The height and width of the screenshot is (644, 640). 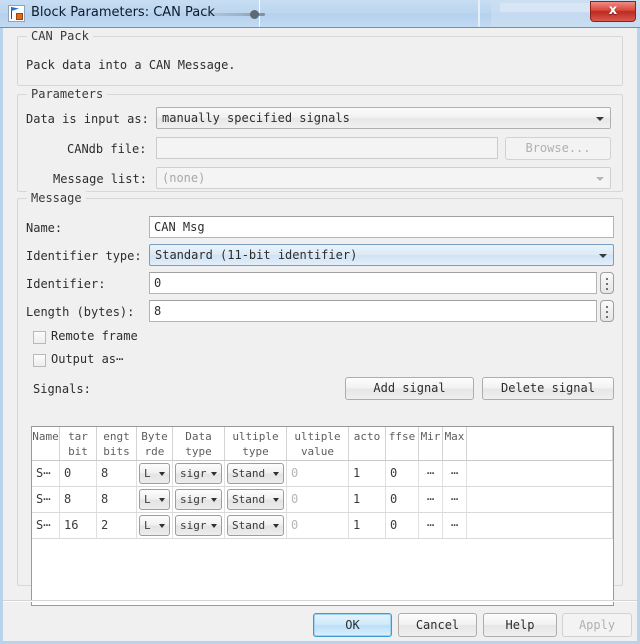 I want to click on length-bytes-label: Length (bytes):, so click(x=80, y=312).